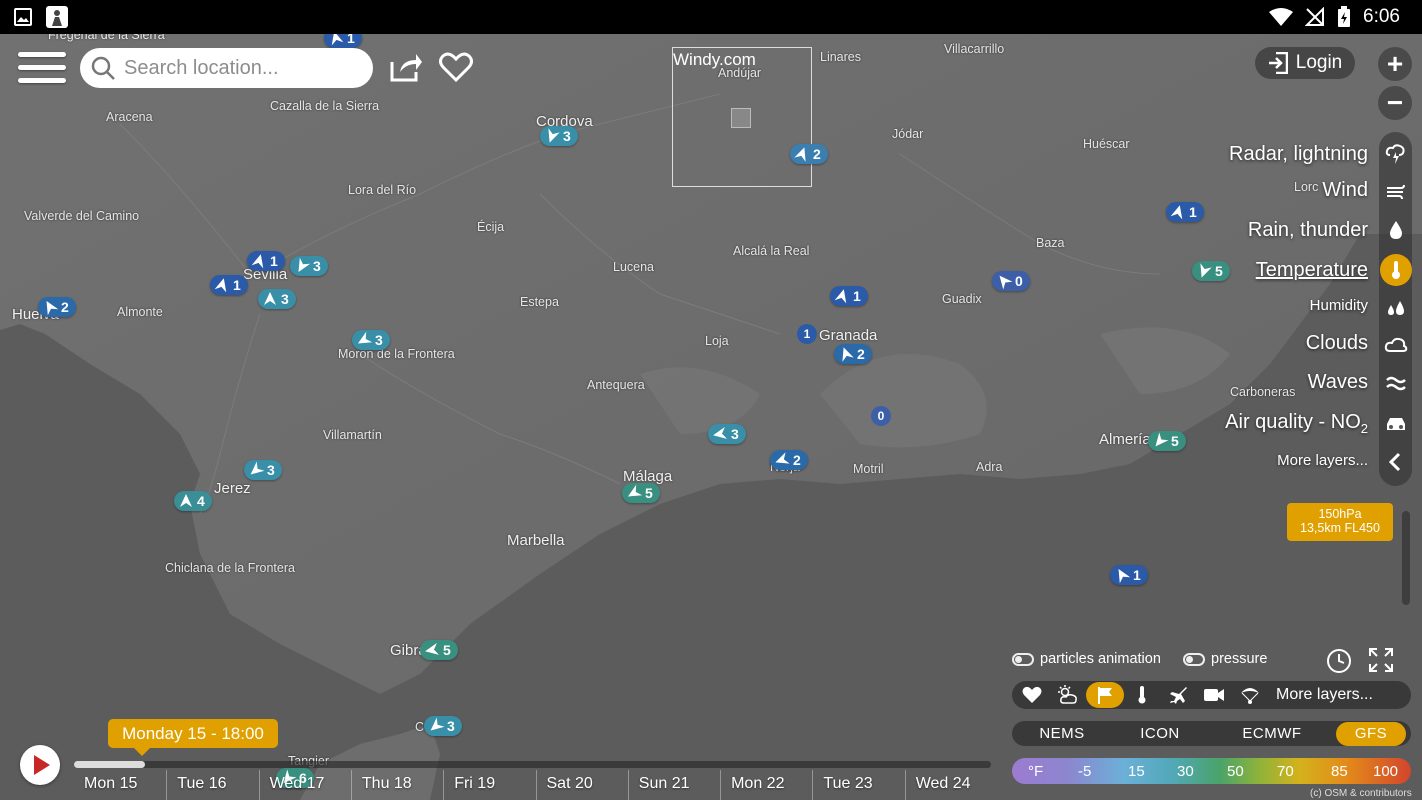 The height and width of the screenshot is (800, 1422). Describe the element at coordinates (1386, 771) in the screenshot. I see `scale-value: 100` at that location.